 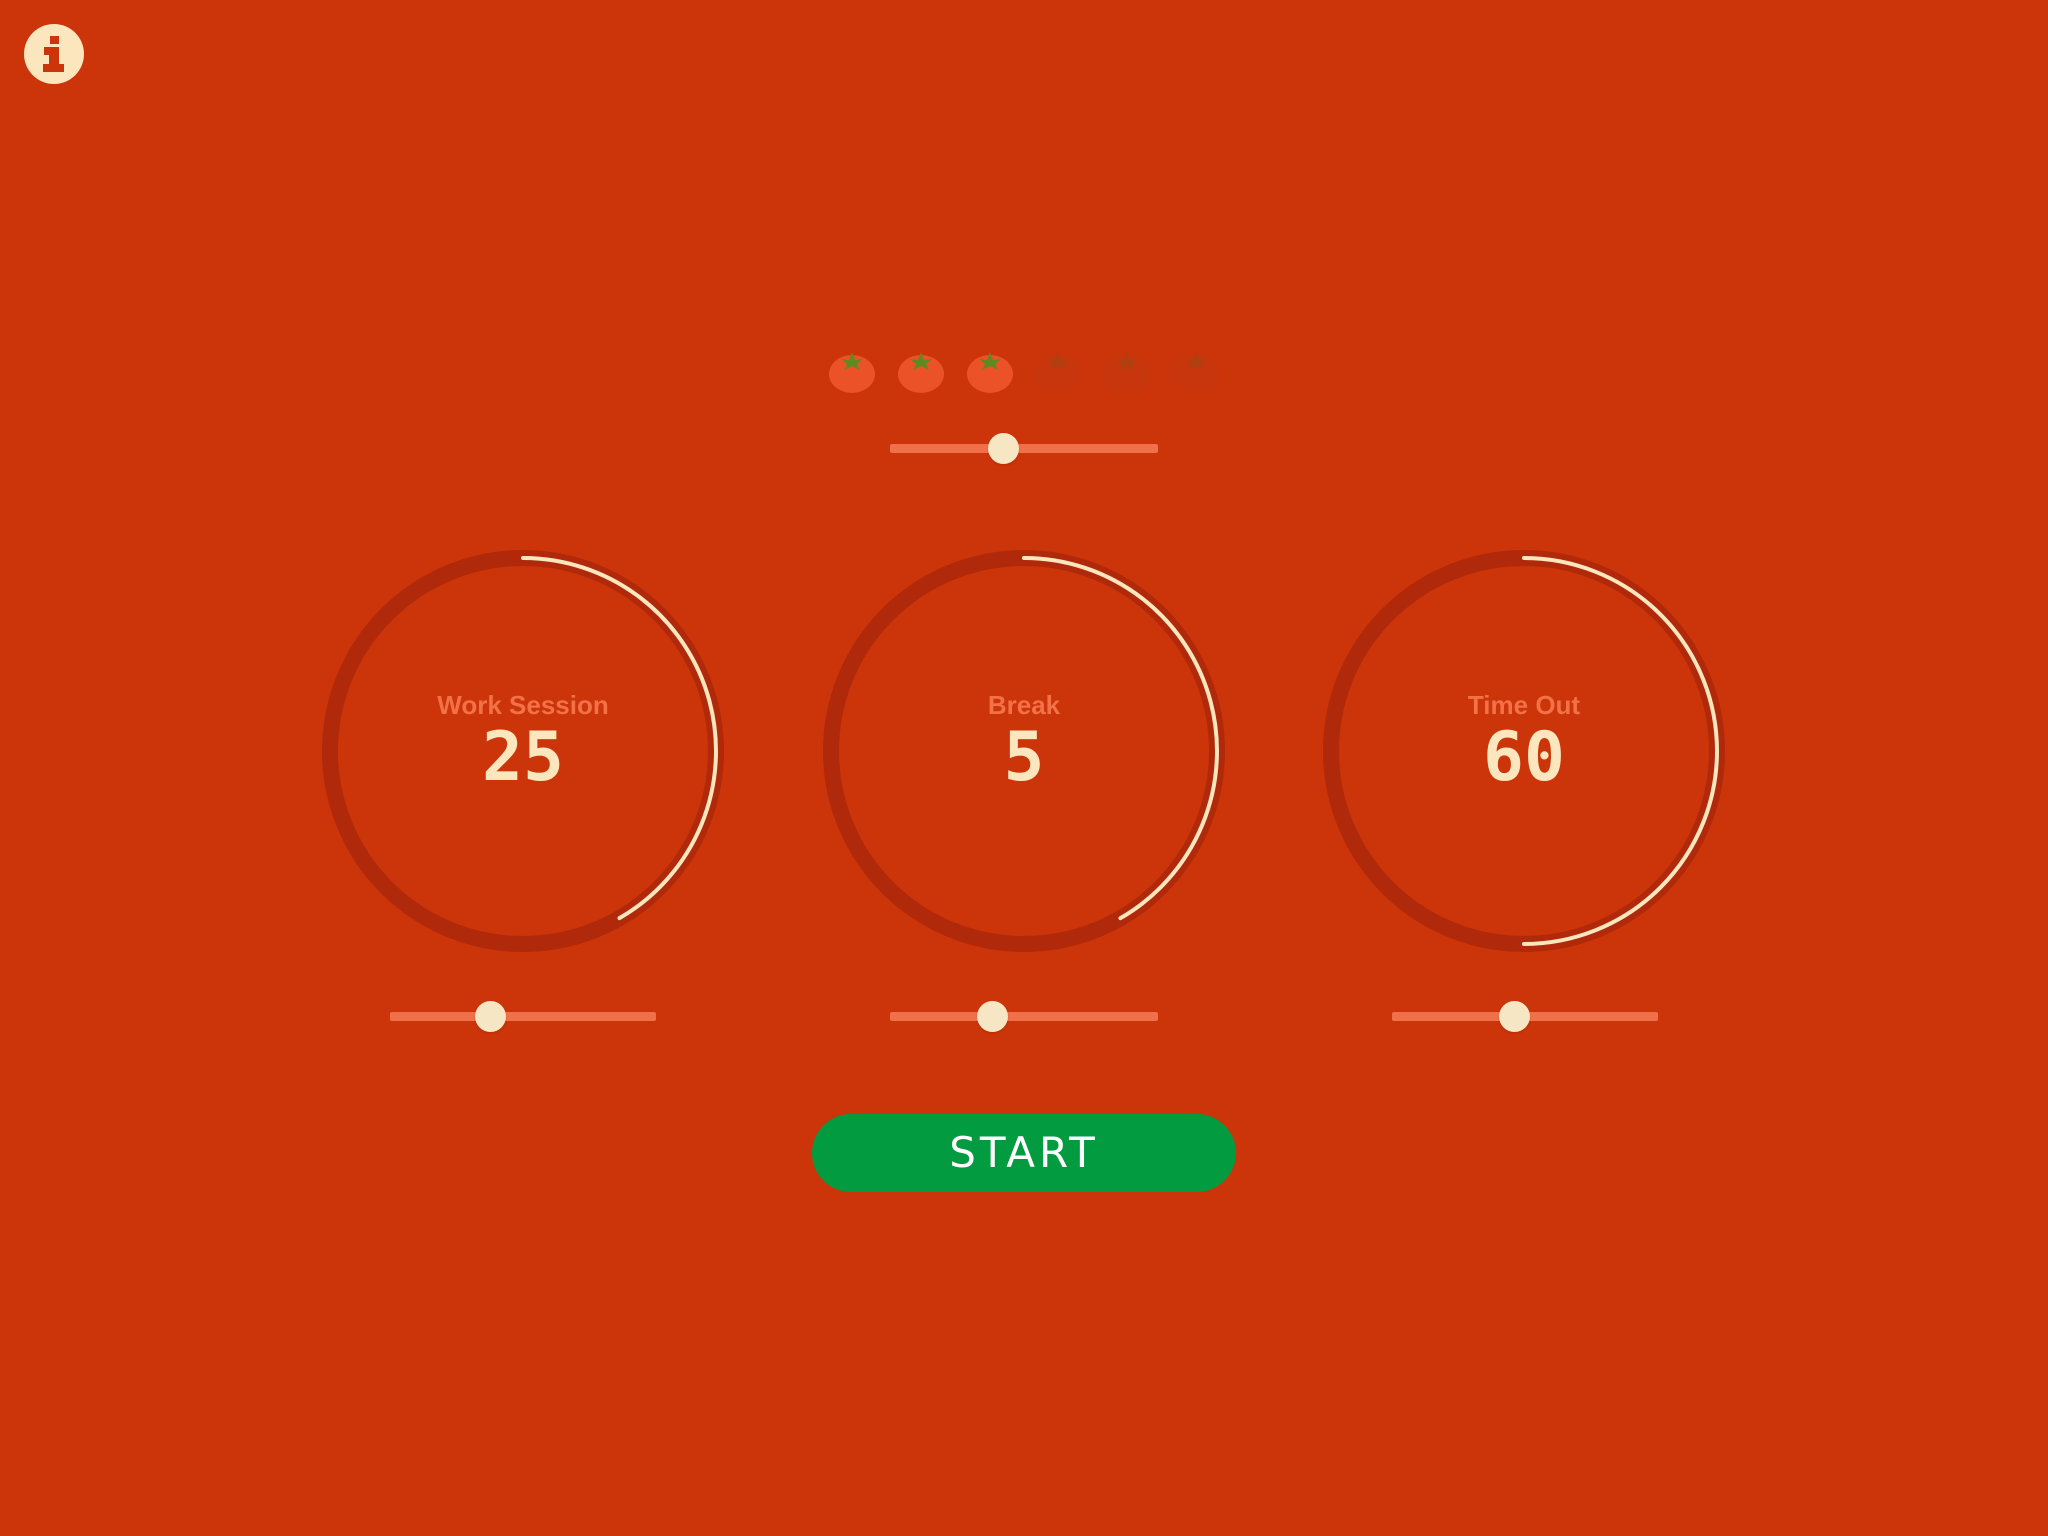 I want to click on time-out-dial: Time Out 60, so click(x=1524, y=751).